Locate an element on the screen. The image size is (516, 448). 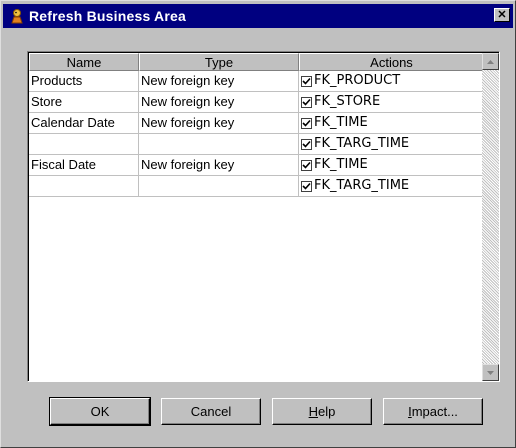
help-mnemonic: H is located at coordinates (313, 411).